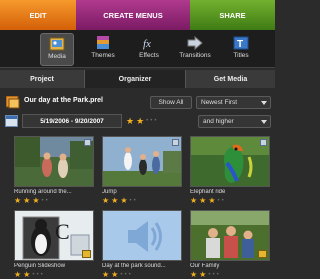 This screenshot has height=279, width=320. What do you see at coordinates (262, 254) in the screenshot?
I see `slideshow-badge-icon` at bounding box center [262, 254].